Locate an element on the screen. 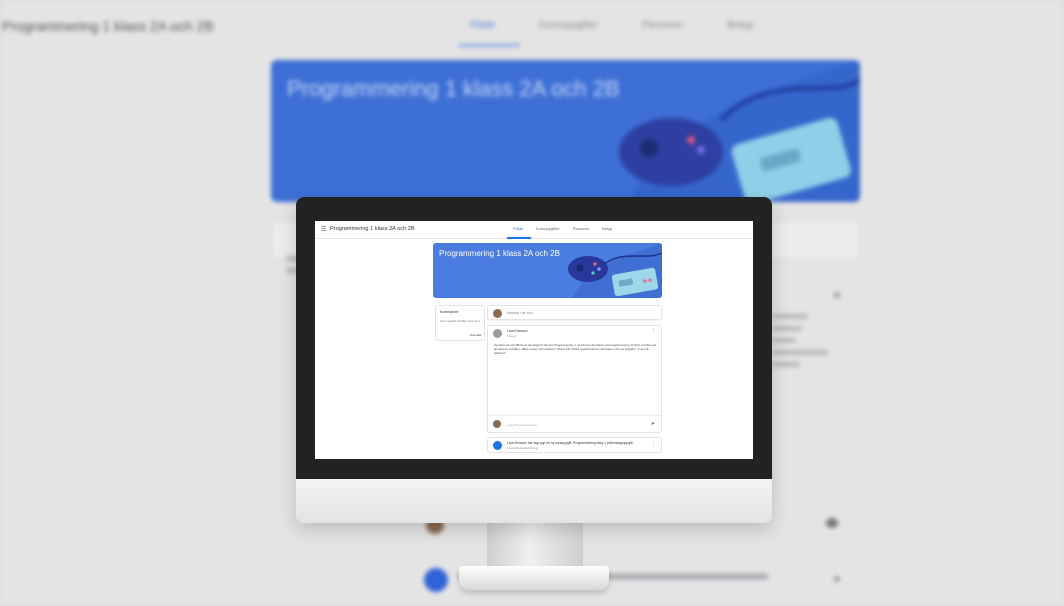 This screenshot has width=1064, height=606. background-assignment-icon is located at coordinates (436, 580).